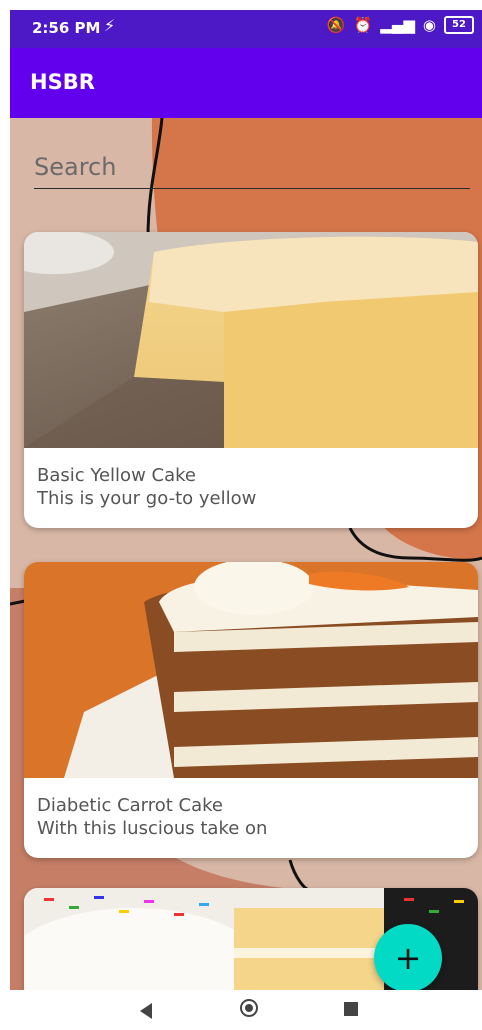  Describe the element at coordinates (351, 1009) in the screenshot. I see `recent-apps-icon` at that location.